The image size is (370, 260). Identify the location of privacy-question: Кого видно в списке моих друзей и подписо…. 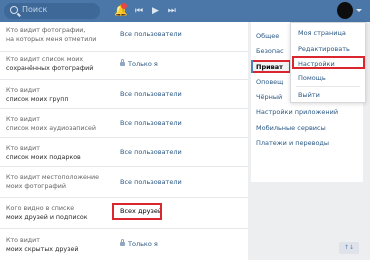
(47, 213).